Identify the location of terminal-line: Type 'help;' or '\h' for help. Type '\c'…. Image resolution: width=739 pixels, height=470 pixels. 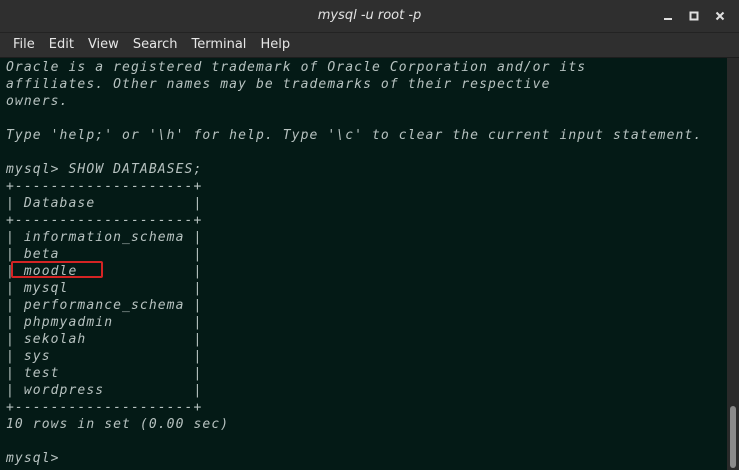
(354, 135).